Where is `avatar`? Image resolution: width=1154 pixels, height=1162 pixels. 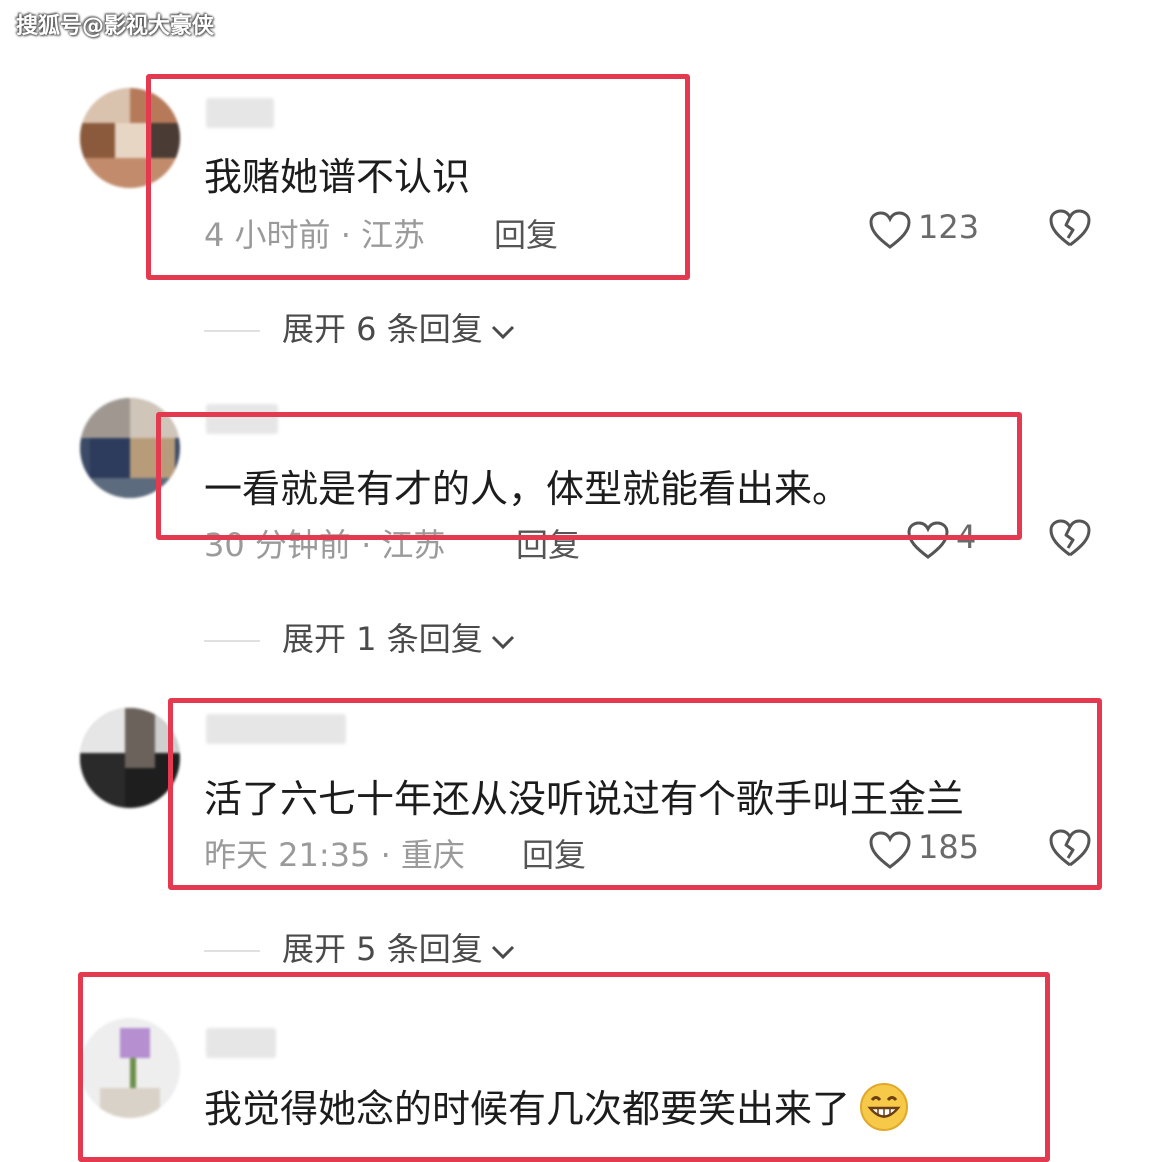
avatar is located at coordinates (130, 758).